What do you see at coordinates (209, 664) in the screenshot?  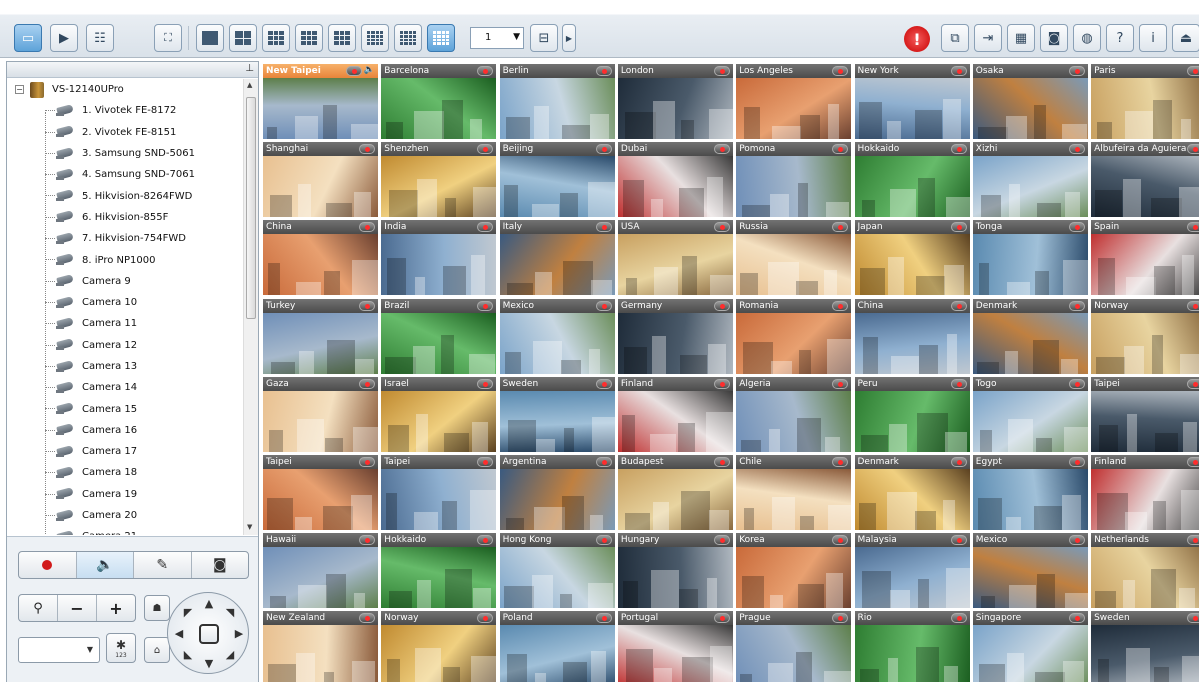 I see `arrow-down-icon: ▼` at bounding box center [209, 664].